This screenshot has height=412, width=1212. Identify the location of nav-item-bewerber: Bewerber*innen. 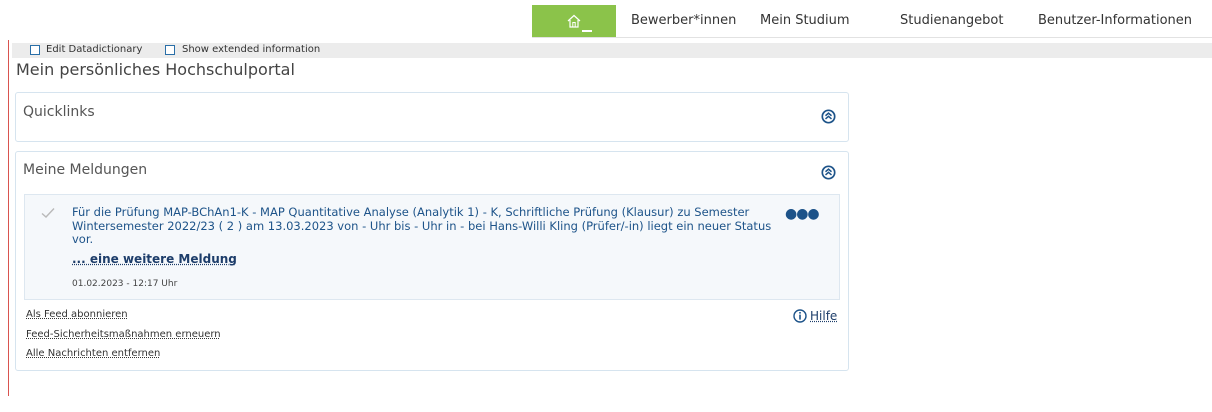
(683, 20).